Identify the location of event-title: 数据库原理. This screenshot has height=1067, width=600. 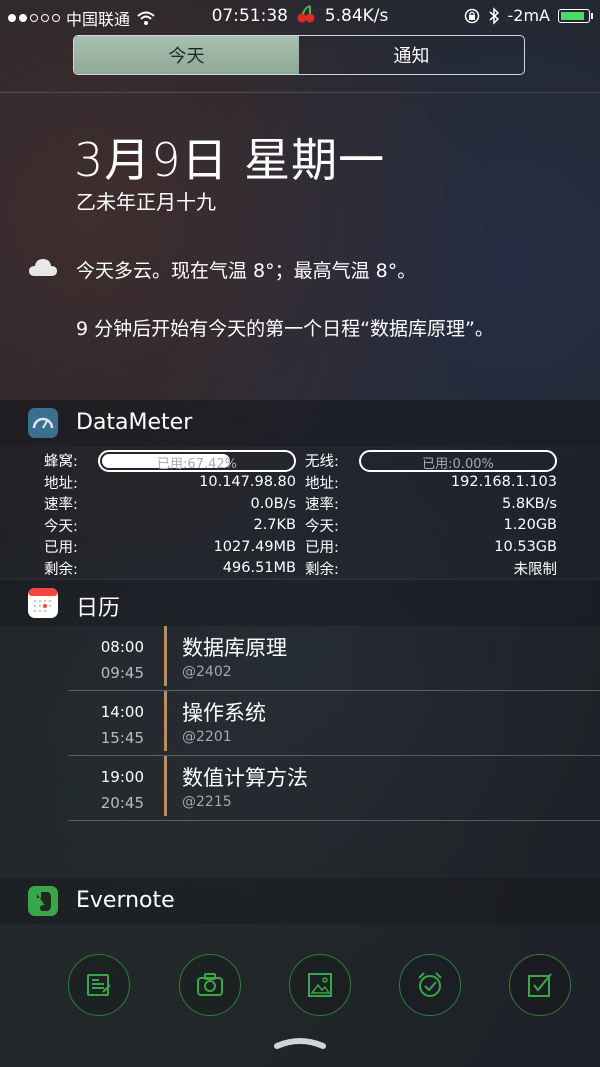
(234, 648).